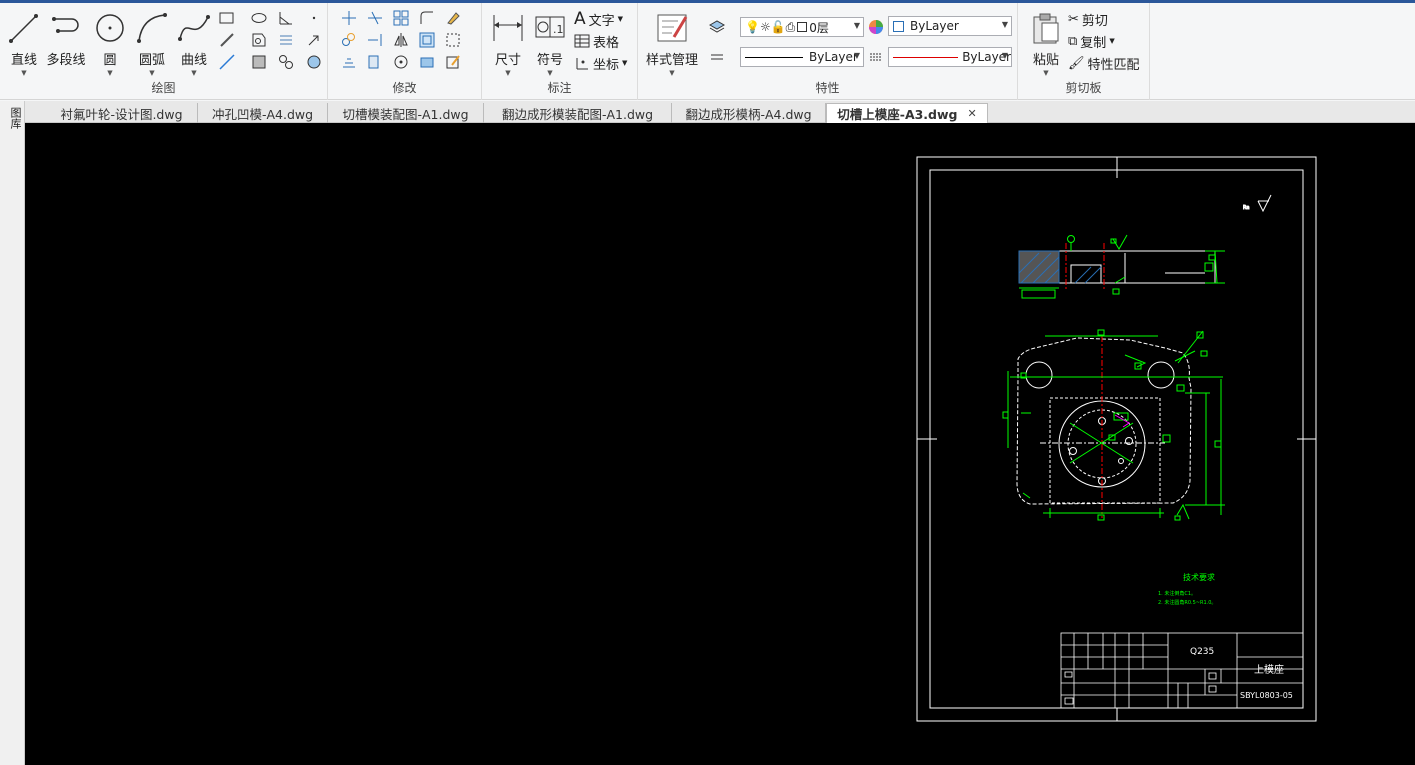 This screenshot has width=1415, height=765. What do you see at coordinates (194, 43) in the screenshot?
I see `curve-button: 曲线 ▼` at bounding box center [194, 43].